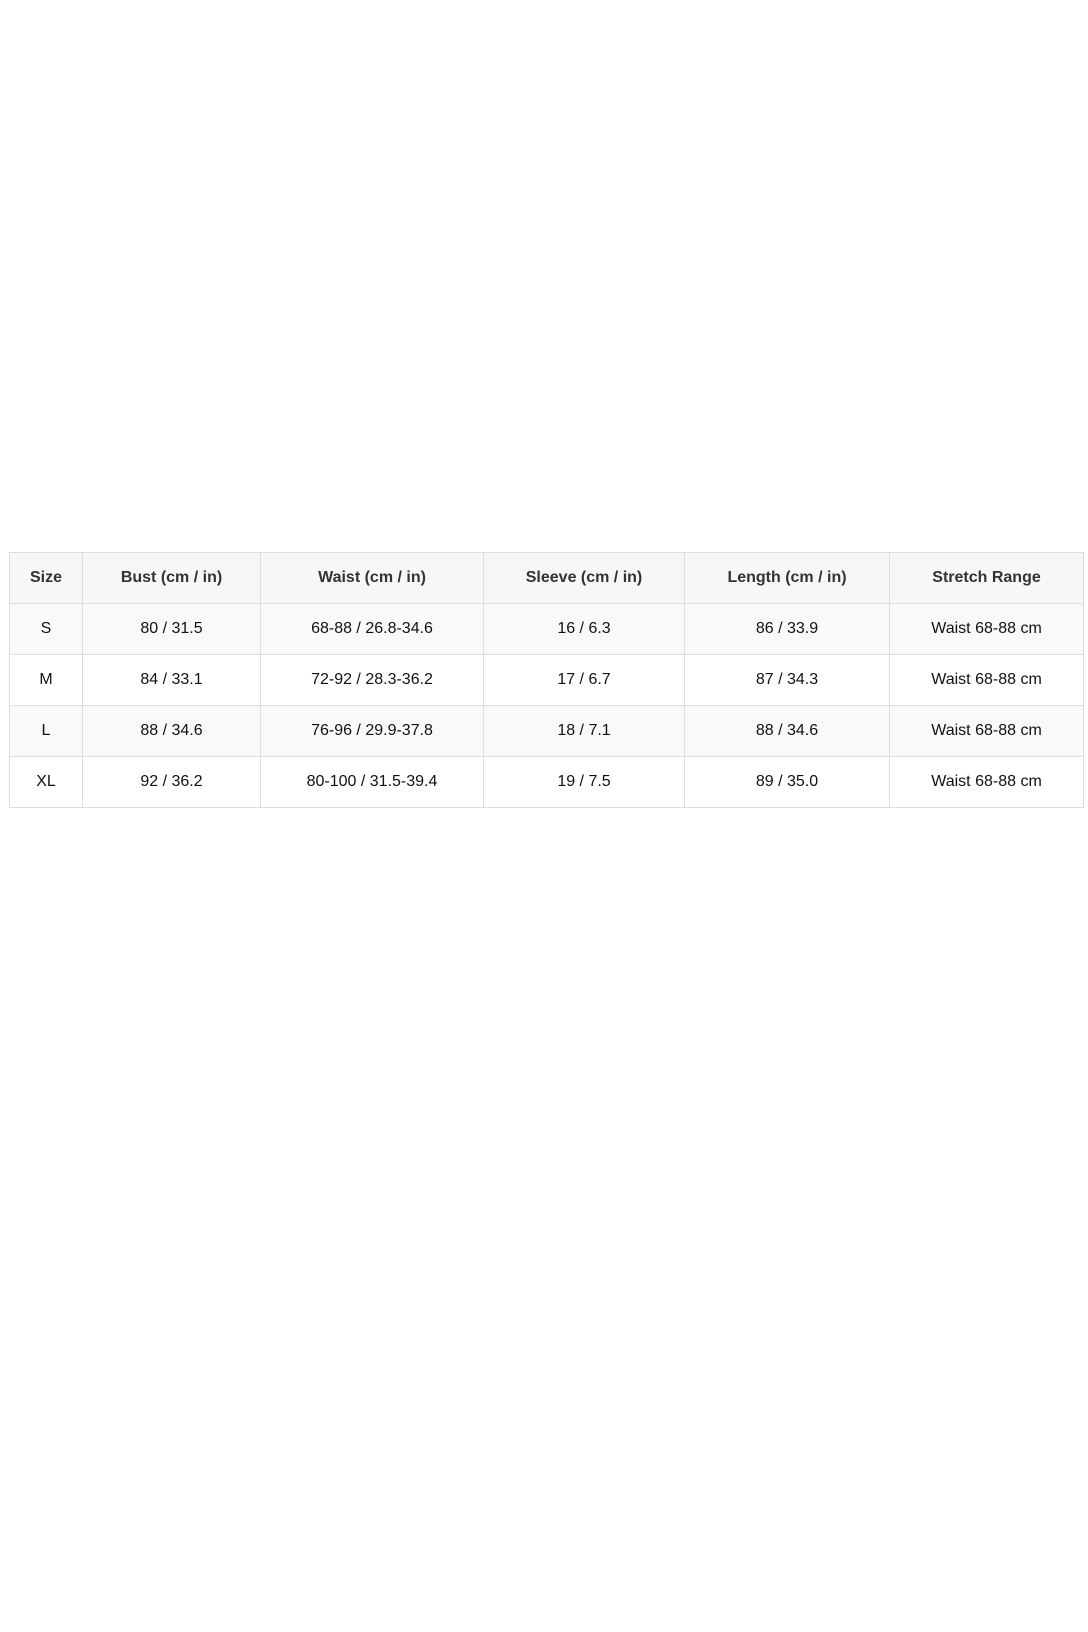 The width and height of the screenshot is (1088, 1632). What do you see at coordinates (787, 629) in the screenshot?
I see `cell-length: 86 / 33.9` at bounding box center [787, 629].